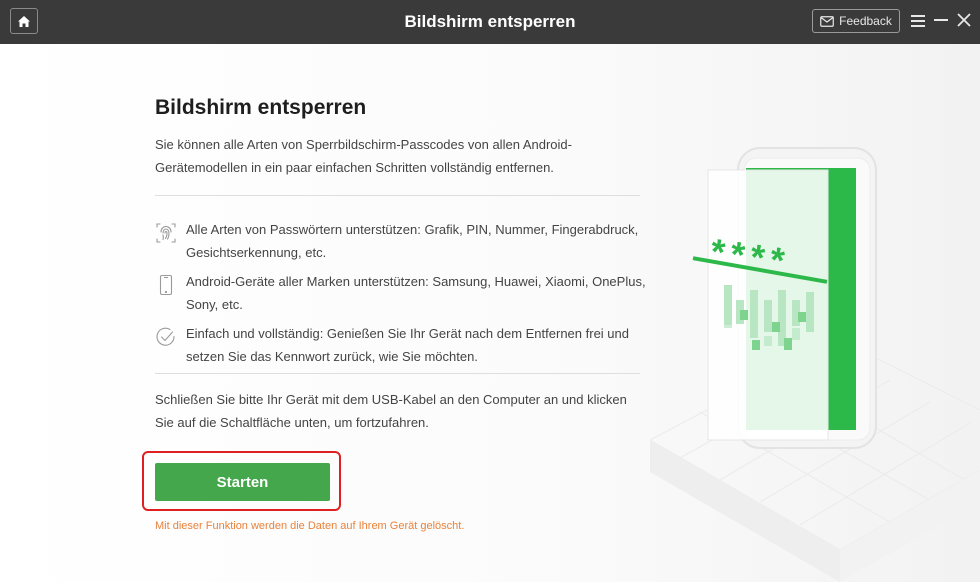 Image resolution: width=980 pixels, height=582 pixels. I want to click on divider-bottom, so click(397, 373).